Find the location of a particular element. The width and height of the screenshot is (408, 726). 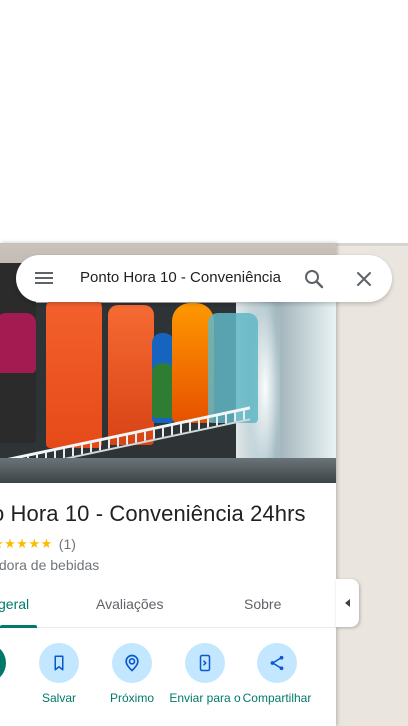

collapse-left-icon is located at coordinates (347, 603).